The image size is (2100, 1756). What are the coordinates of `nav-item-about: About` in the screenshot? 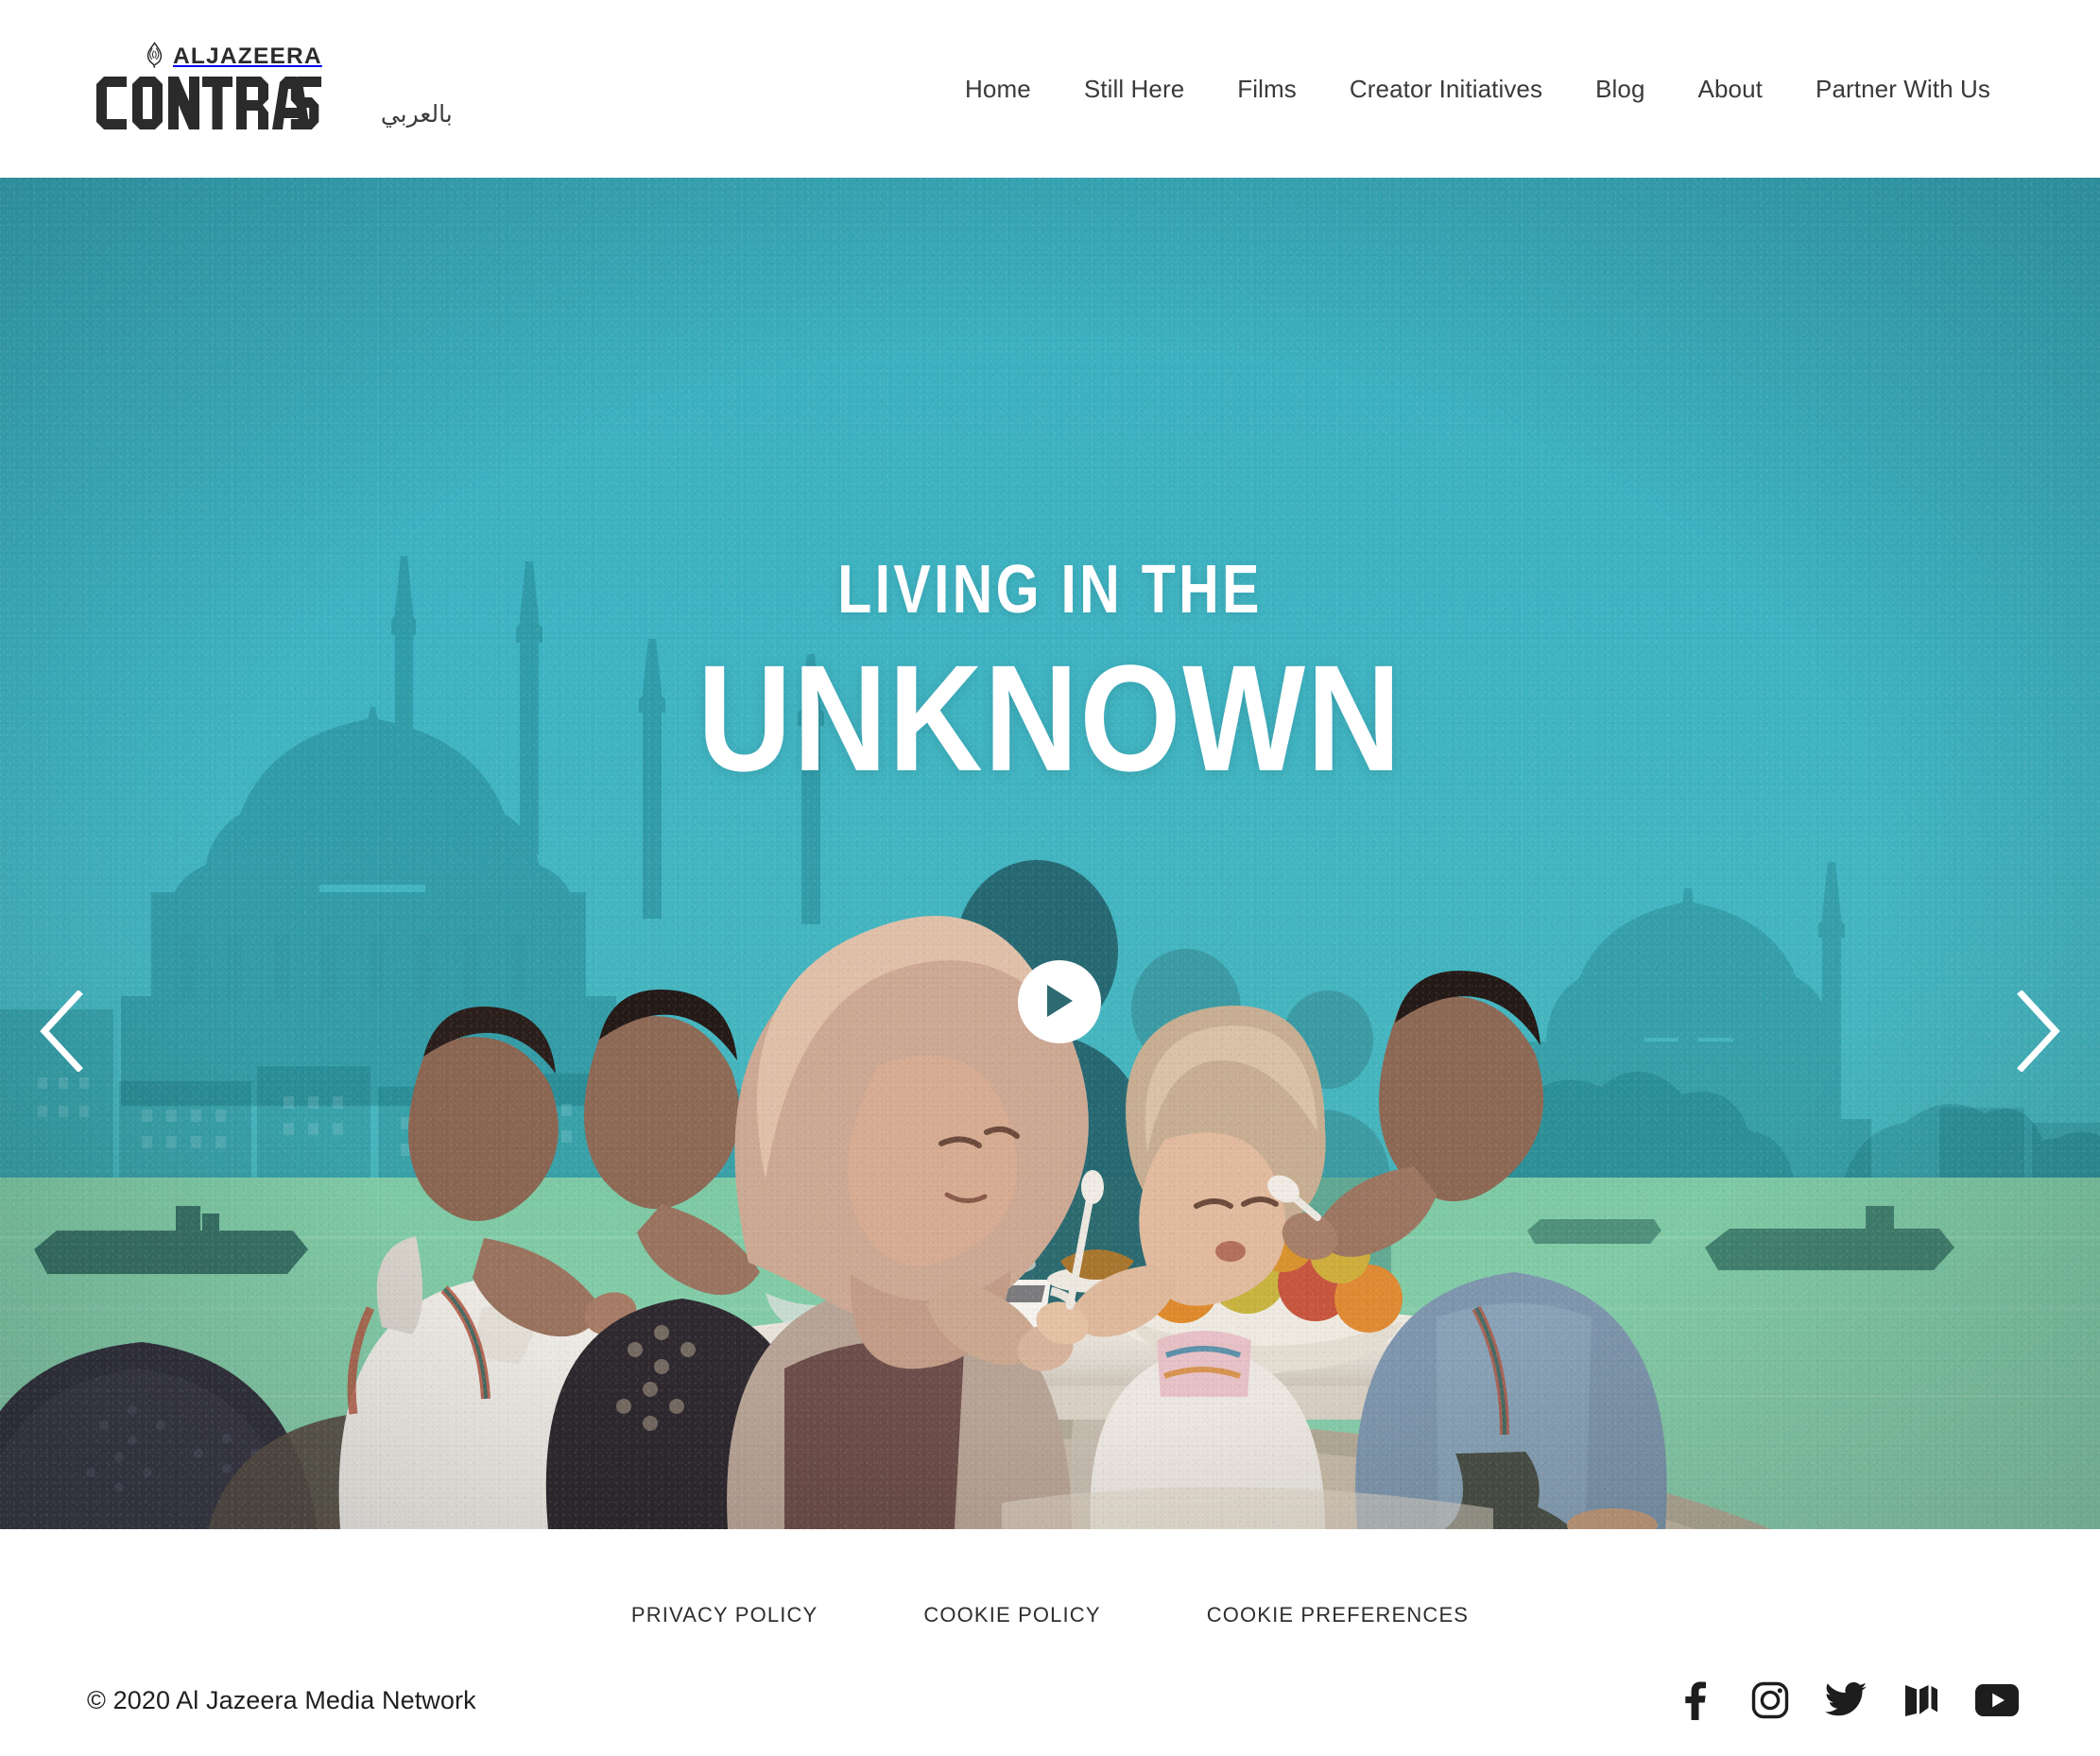 It's located at (1730, 89).